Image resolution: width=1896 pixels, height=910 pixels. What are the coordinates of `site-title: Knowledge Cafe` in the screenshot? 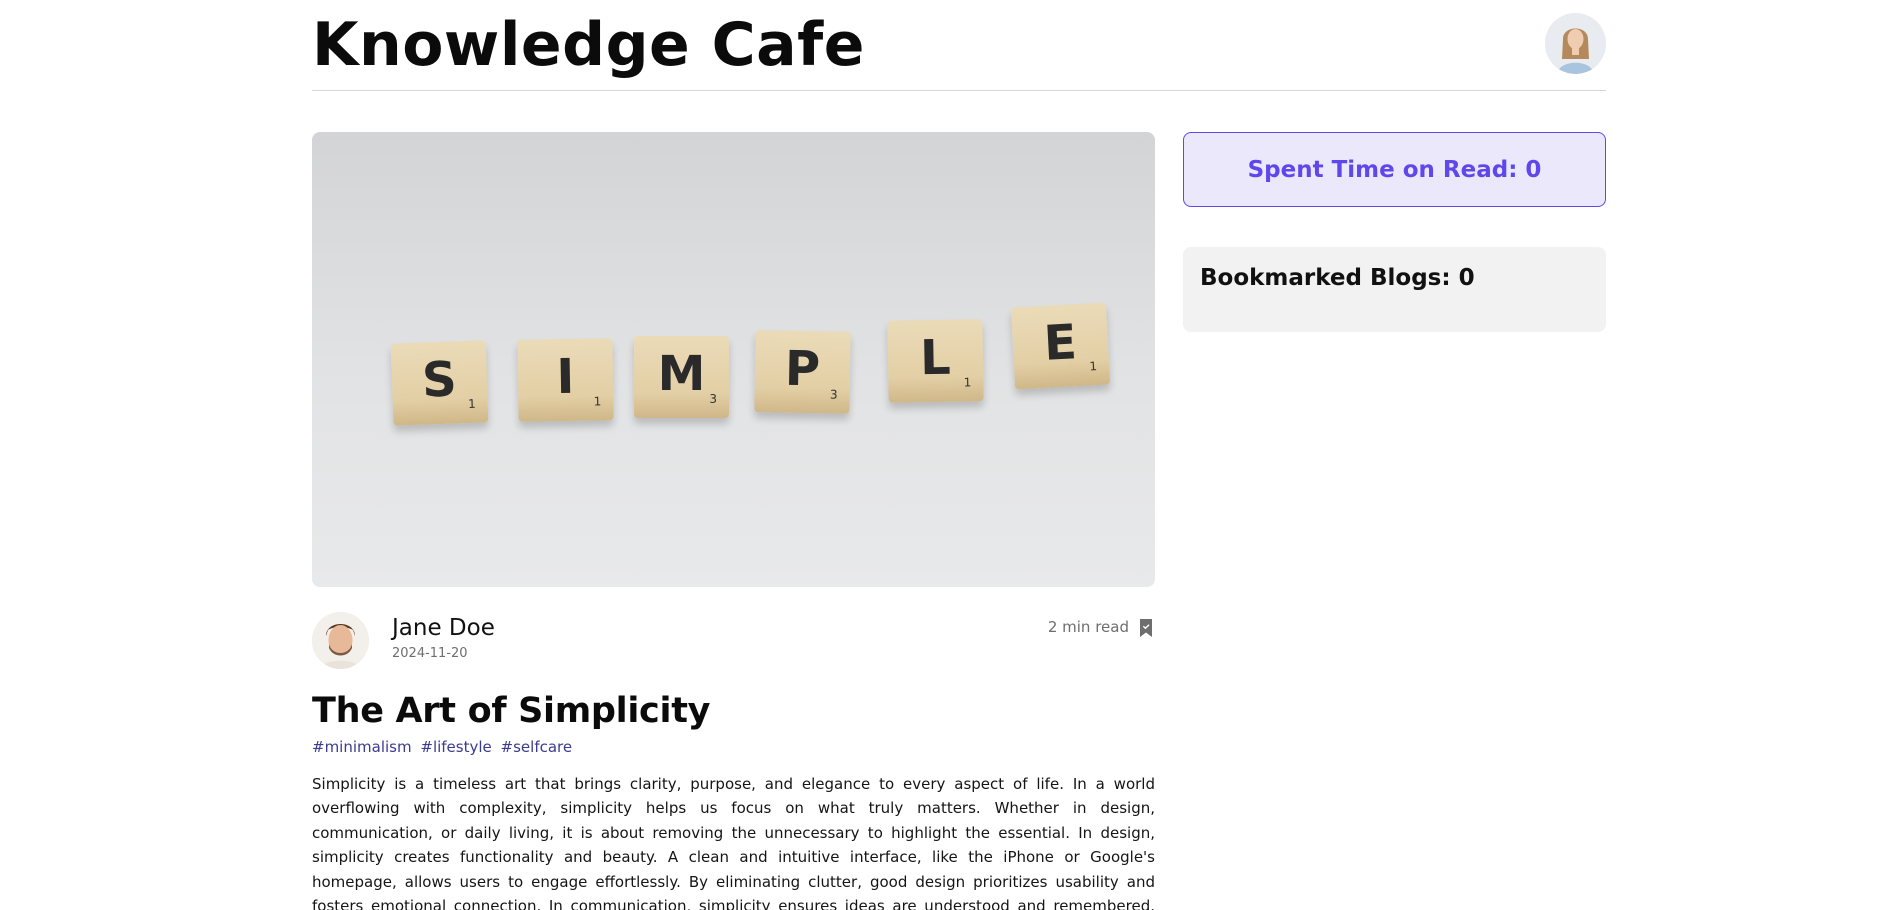 It's located at (588, 45).